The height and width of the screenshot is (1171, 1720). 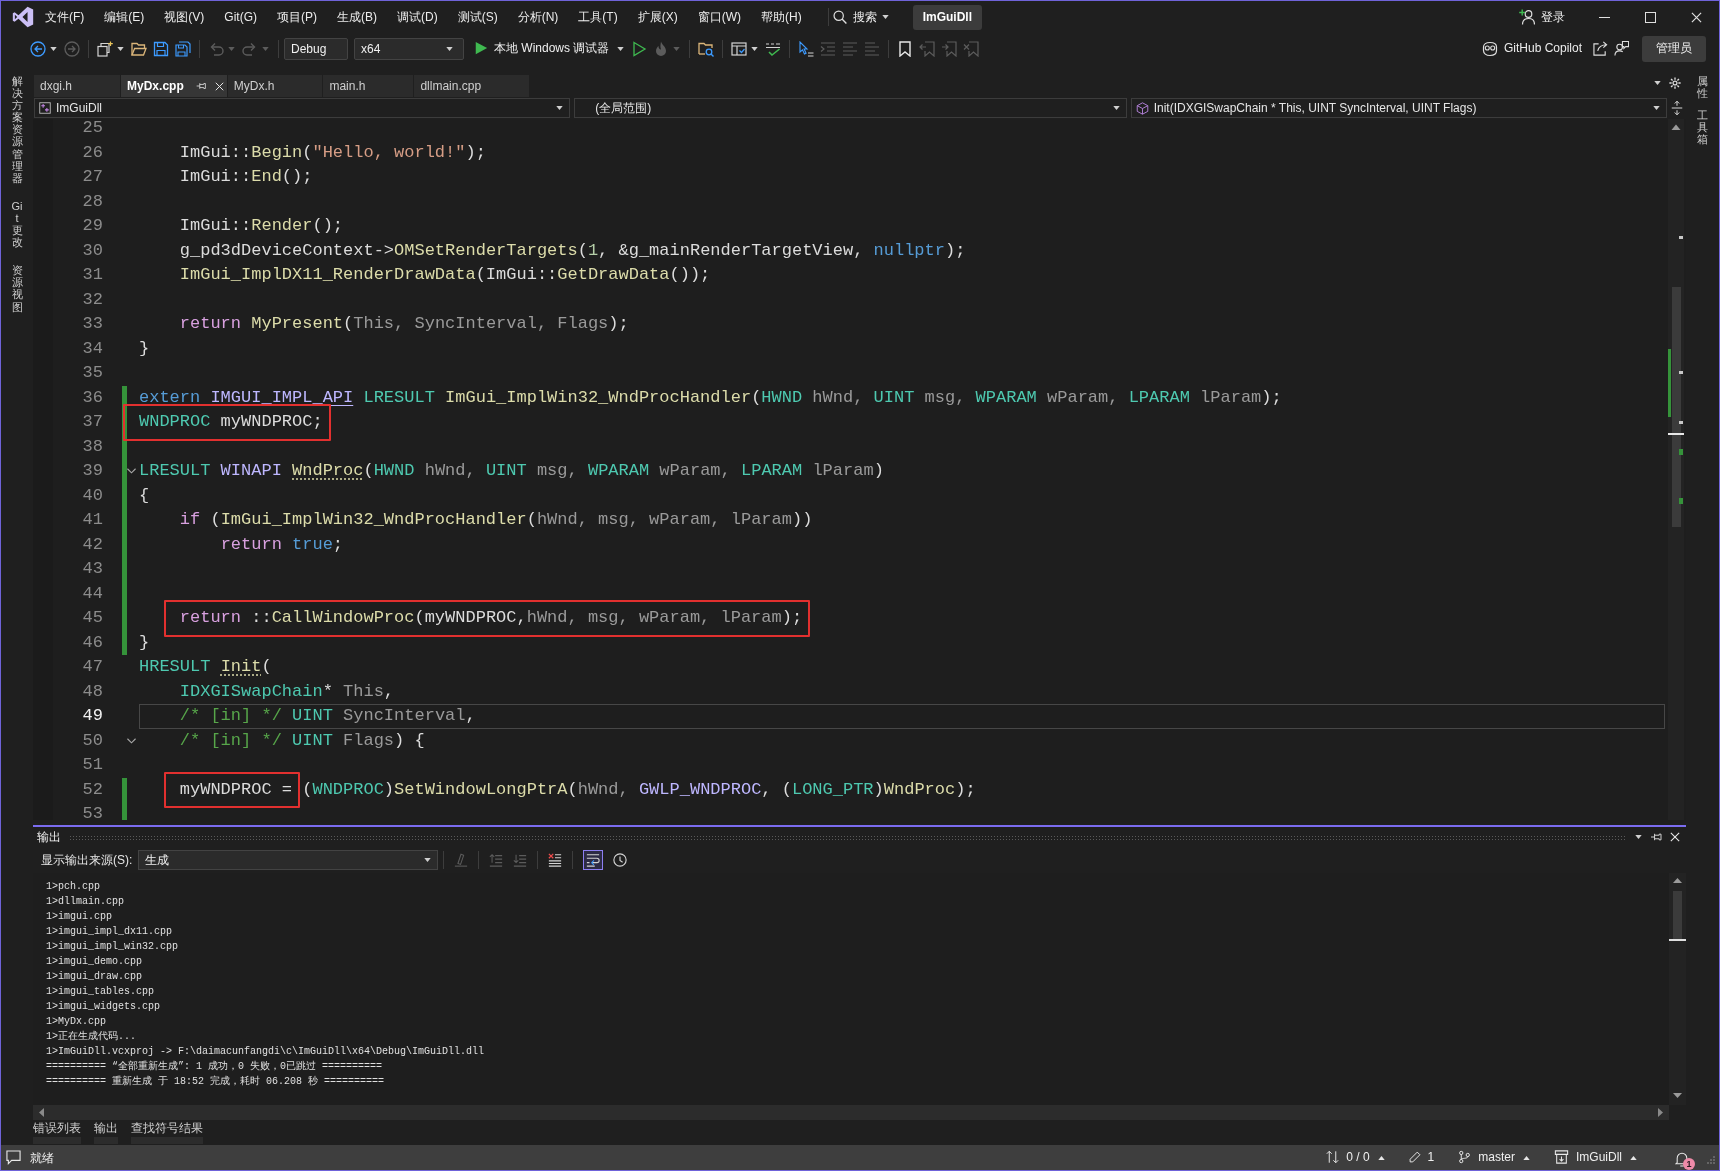 What do you see at coordinates (368, 86) in the screenshot?
I see `editor-tab: main.h` at bounding box center [368, 86].